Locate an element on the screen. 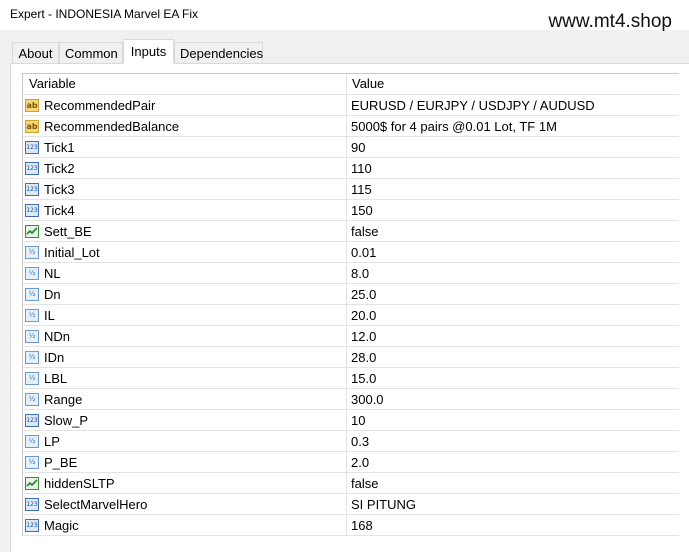 The image size is (689, 552). value-cell: 110 is located at coordinates (513, 168).